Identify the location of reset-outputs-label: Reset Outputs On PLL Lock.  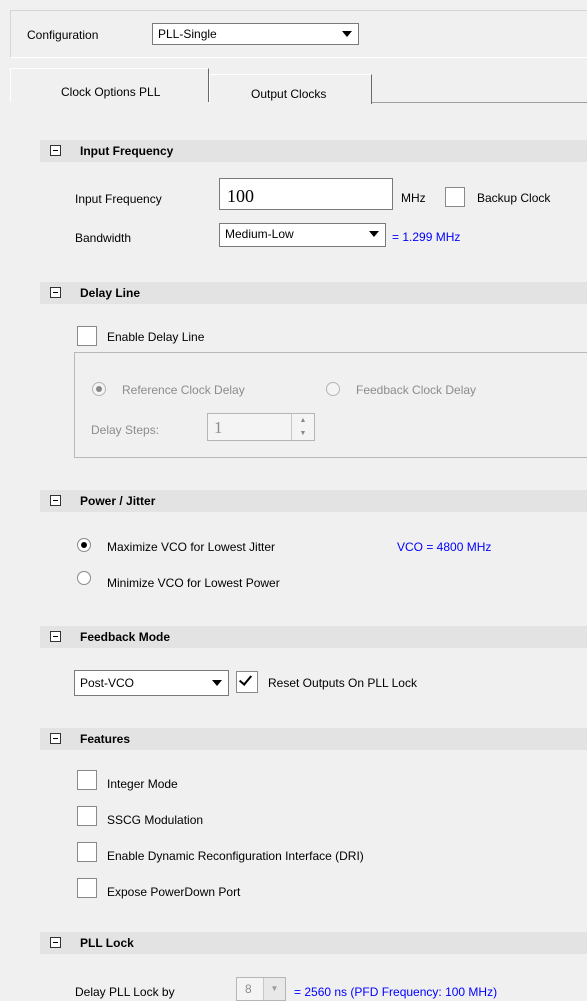
(342, 683).